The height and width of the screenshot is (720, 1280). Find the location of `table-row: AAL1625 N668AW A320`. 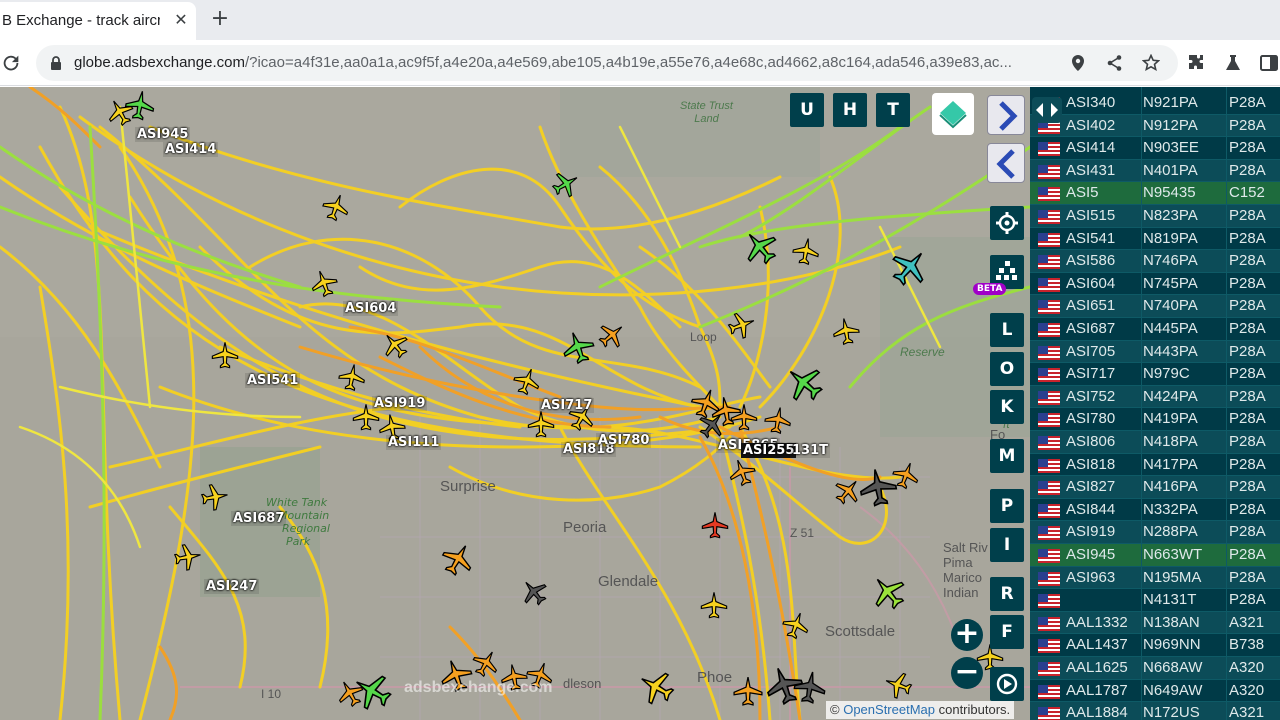

table-row: AAL1625 N668AW A320 is located at coordinates (1155, 668).